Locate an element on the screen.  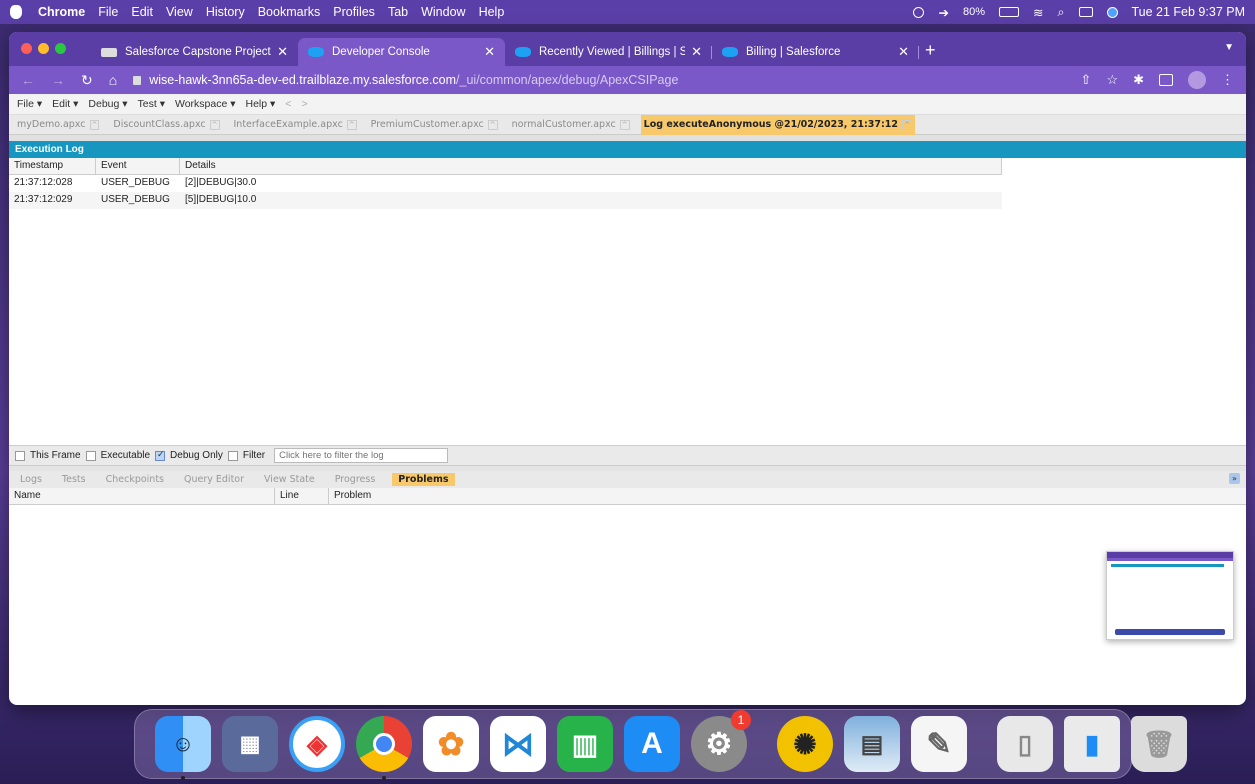
menubar-help: Help is located at coordinates (492, 12).